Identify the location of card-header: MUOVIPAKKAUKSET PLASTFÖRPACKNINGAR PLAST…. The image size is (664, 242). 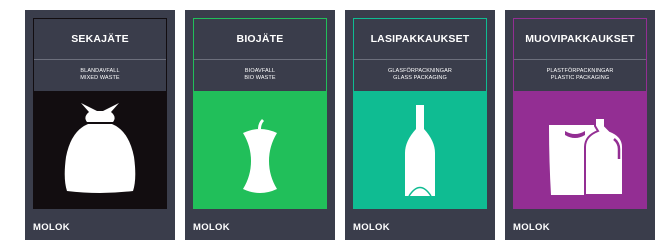
(580, 54).